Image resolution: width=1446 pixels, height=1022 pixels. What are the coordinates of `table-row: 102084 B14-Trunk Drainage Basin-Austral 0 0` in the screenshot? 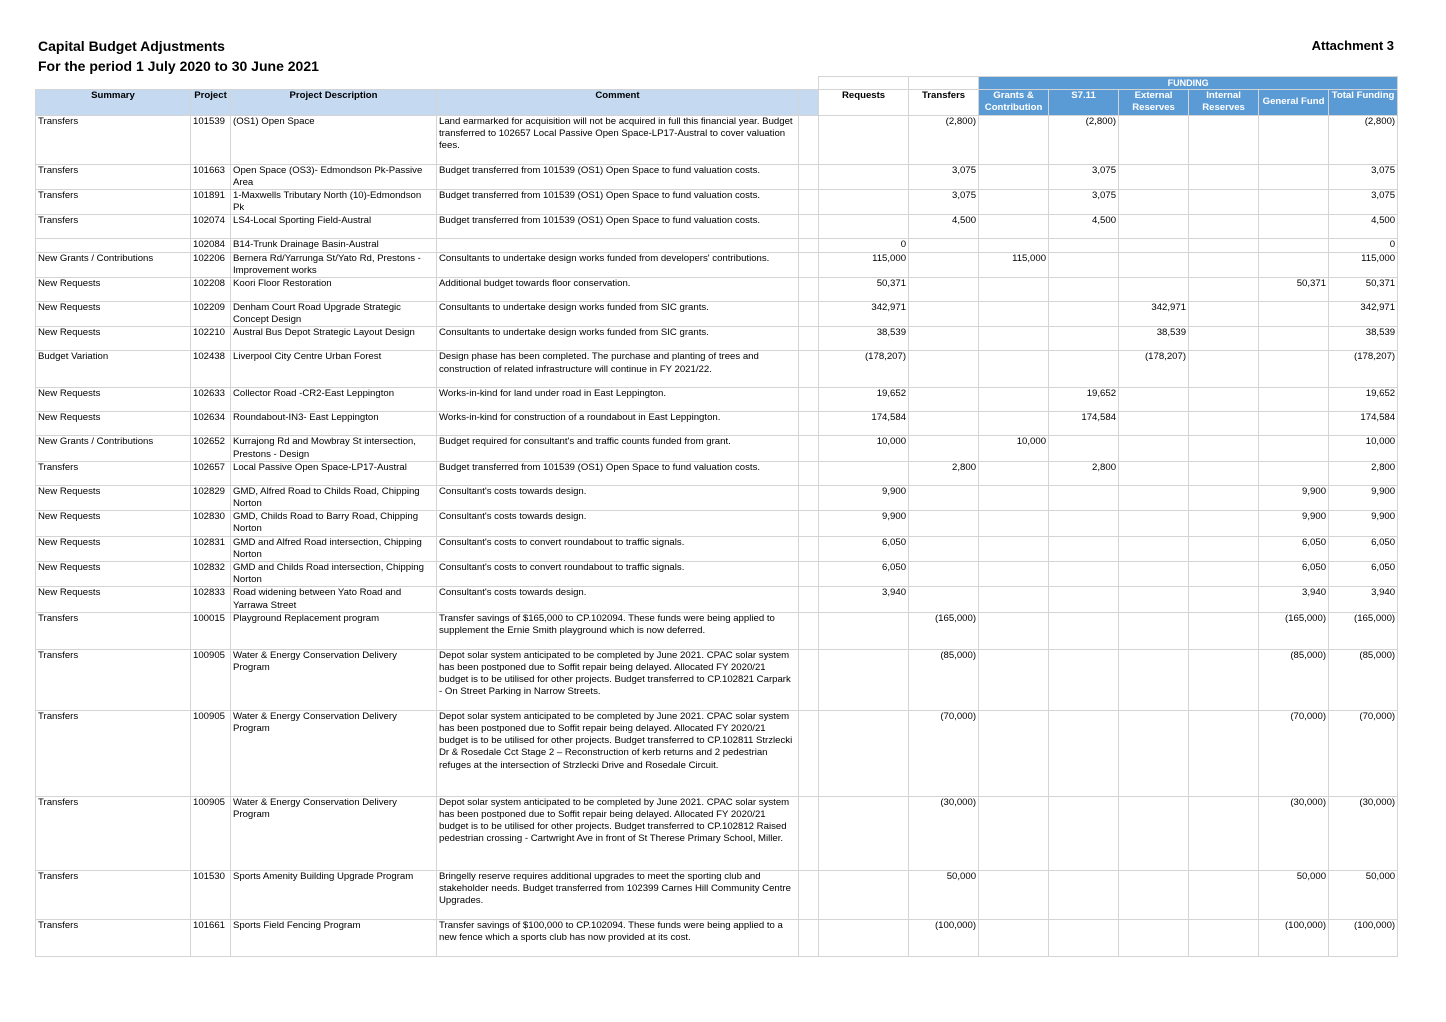 It's located at (717, 245).